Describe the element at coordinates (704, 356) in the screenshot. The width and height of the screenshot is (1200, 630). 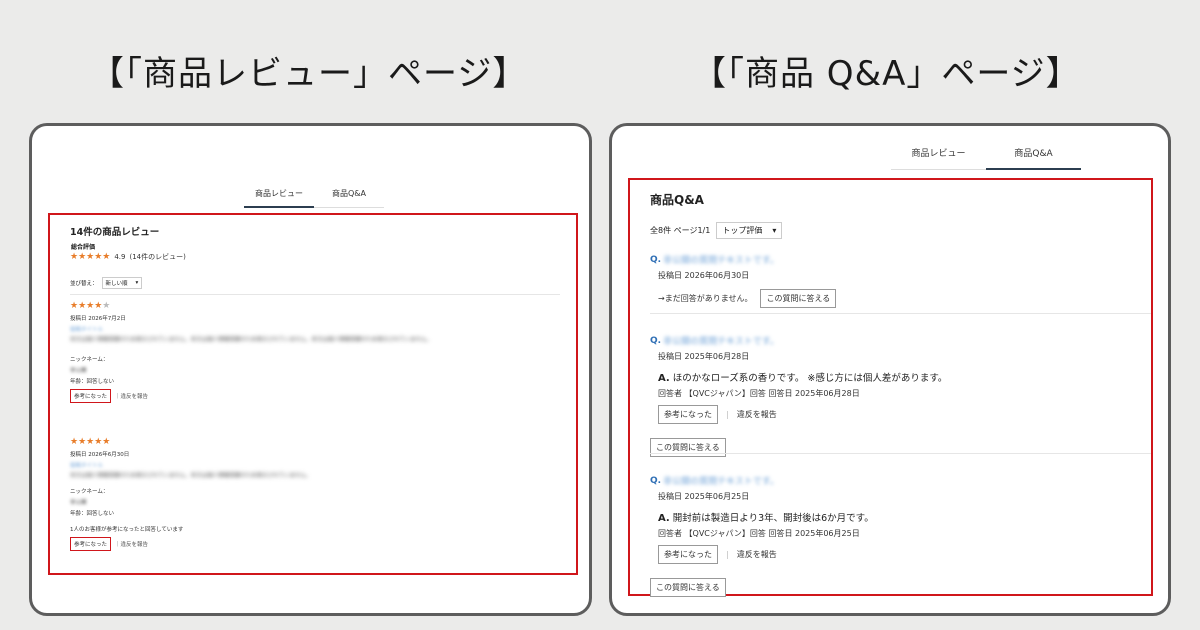
I see `question-date: 投稿日 2025年06月28日` at that location.